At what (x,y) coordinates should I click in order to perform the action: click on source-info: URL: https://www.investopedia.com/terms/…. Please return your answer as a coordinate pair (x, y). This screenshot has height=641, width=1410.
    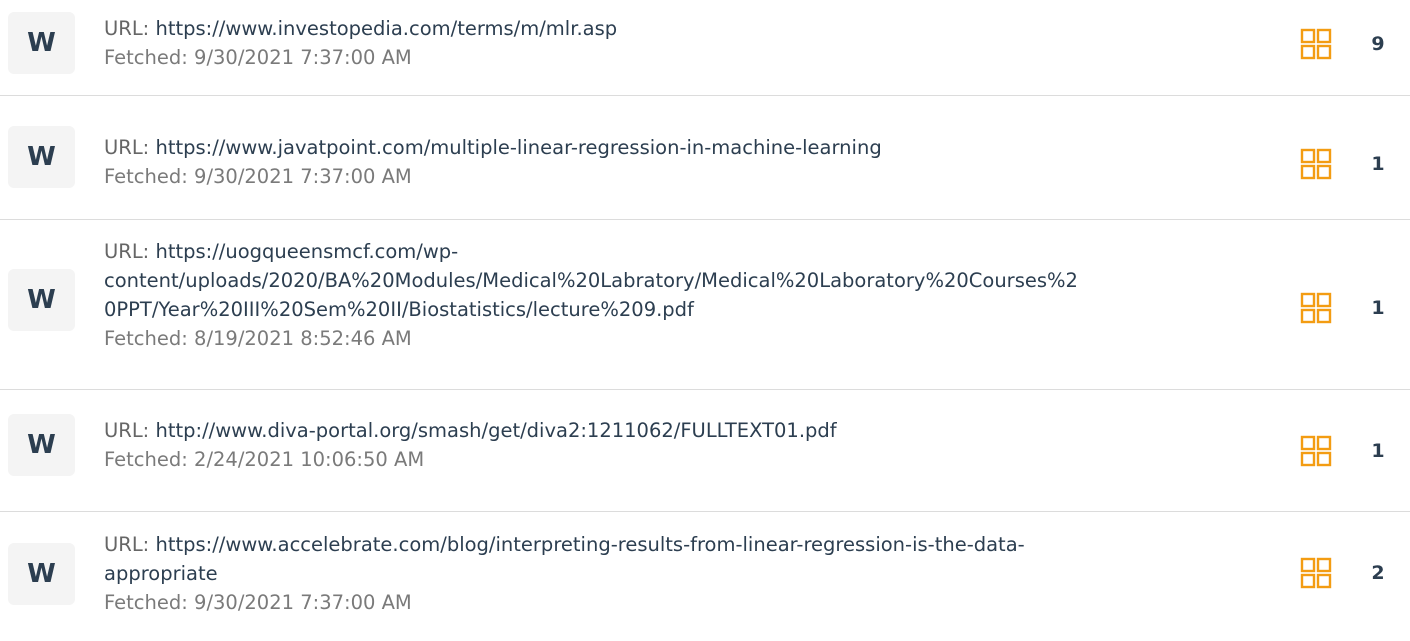
    Looking at the image, I should click on (694, 43).